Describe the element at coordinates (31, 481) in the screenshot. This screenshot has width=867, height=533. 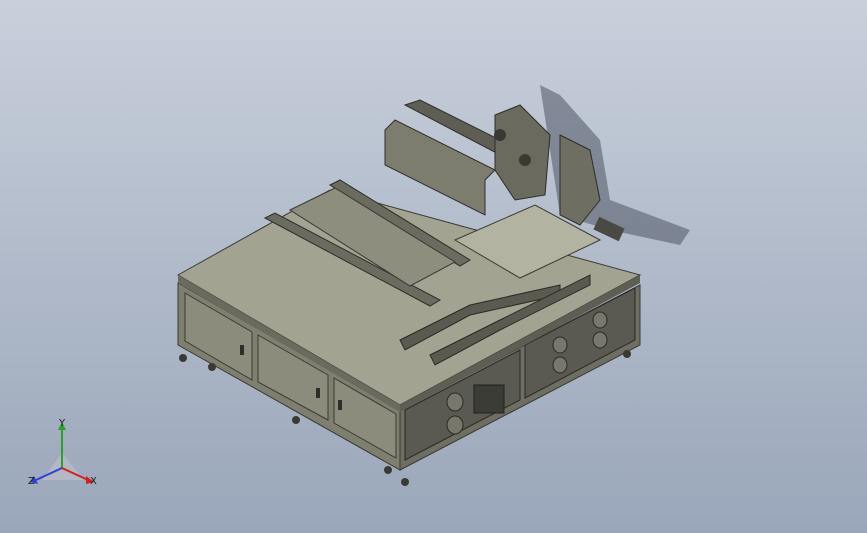
I see `z-axis-label: Z` at that location.